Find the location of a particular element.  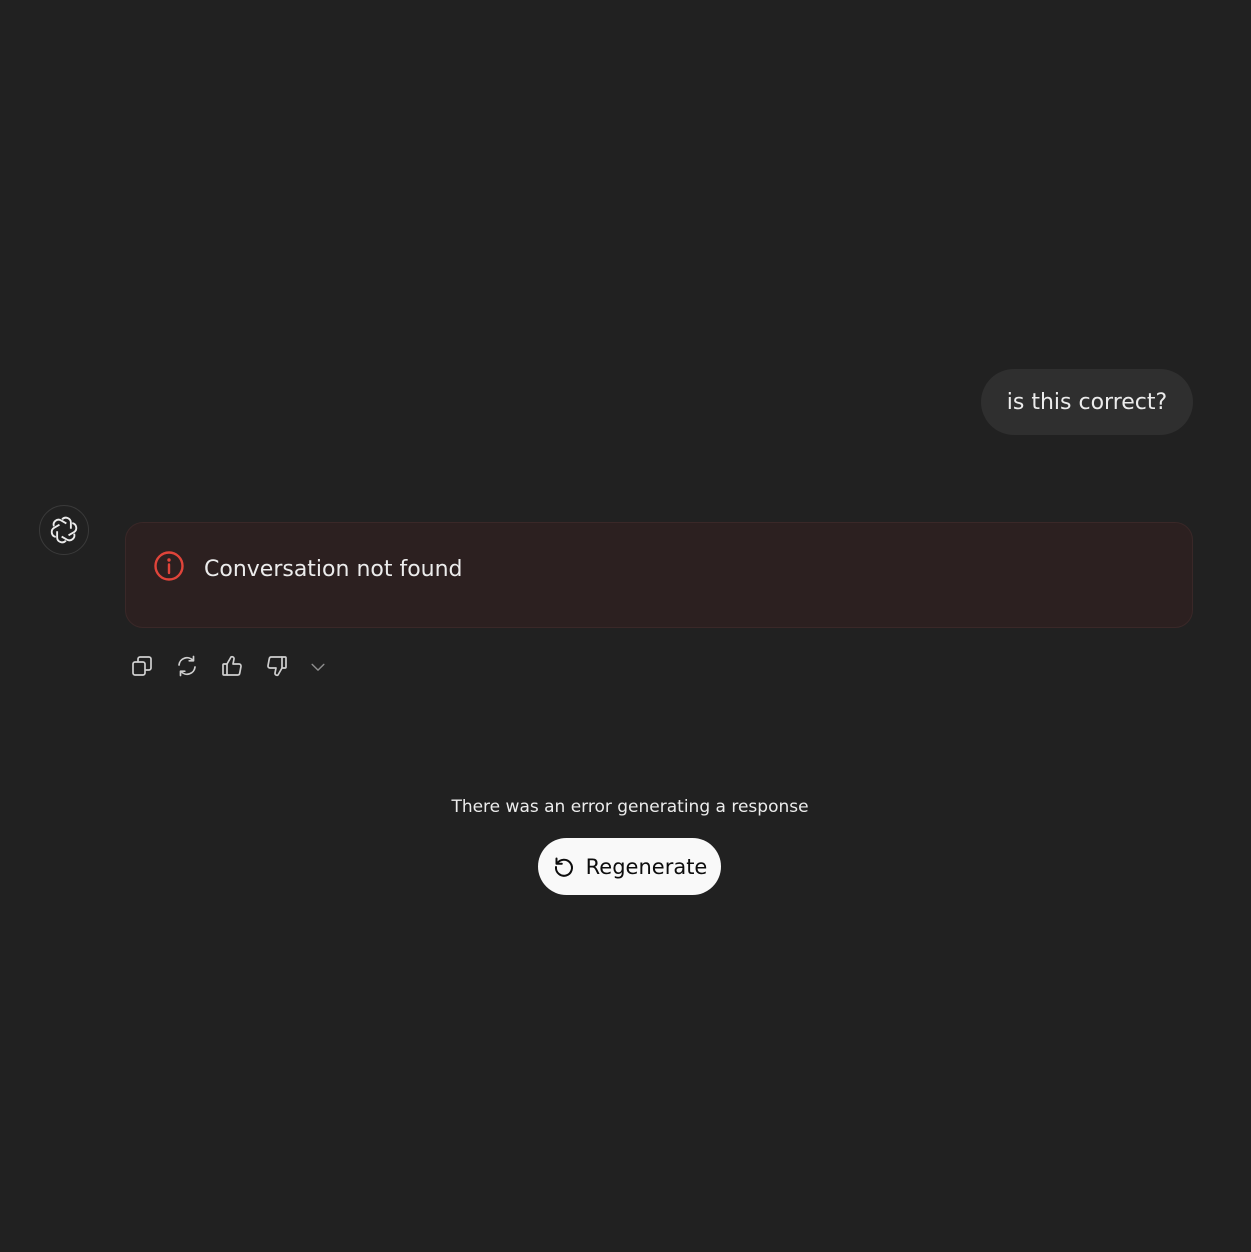

refresh-icon is located at coordinates (187, 666).